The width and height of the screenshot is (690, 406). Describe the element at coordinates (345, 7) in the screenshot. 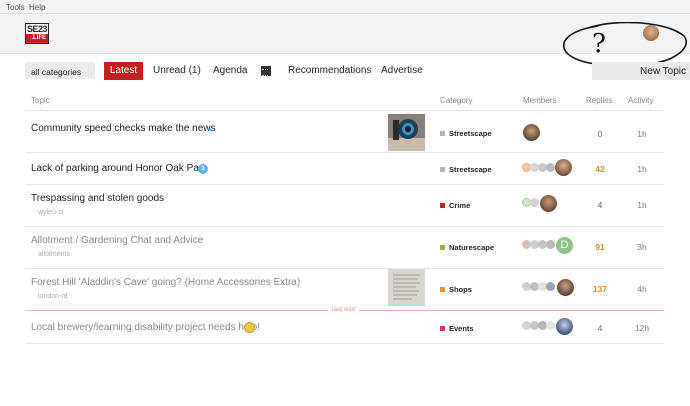

I see `menu-bar: Tools Help` at that location.